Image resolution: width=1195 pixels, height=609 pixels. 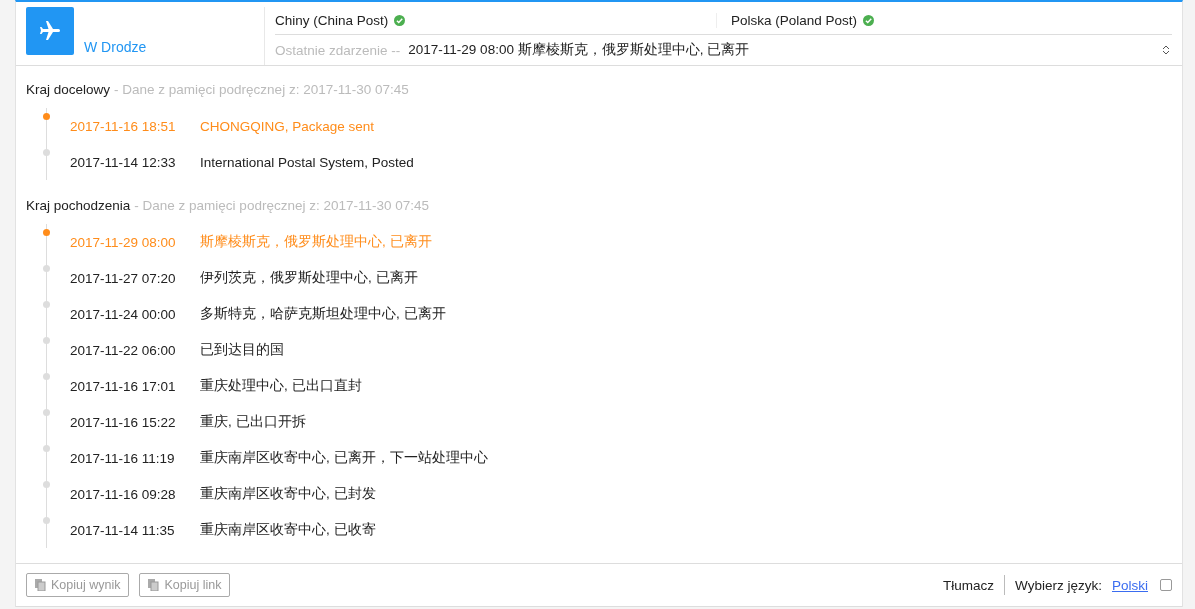 I want to click on event-text: 重庆南岸区收寄中心, 已离开，下一站处理中心, so click(x=344, y=458).